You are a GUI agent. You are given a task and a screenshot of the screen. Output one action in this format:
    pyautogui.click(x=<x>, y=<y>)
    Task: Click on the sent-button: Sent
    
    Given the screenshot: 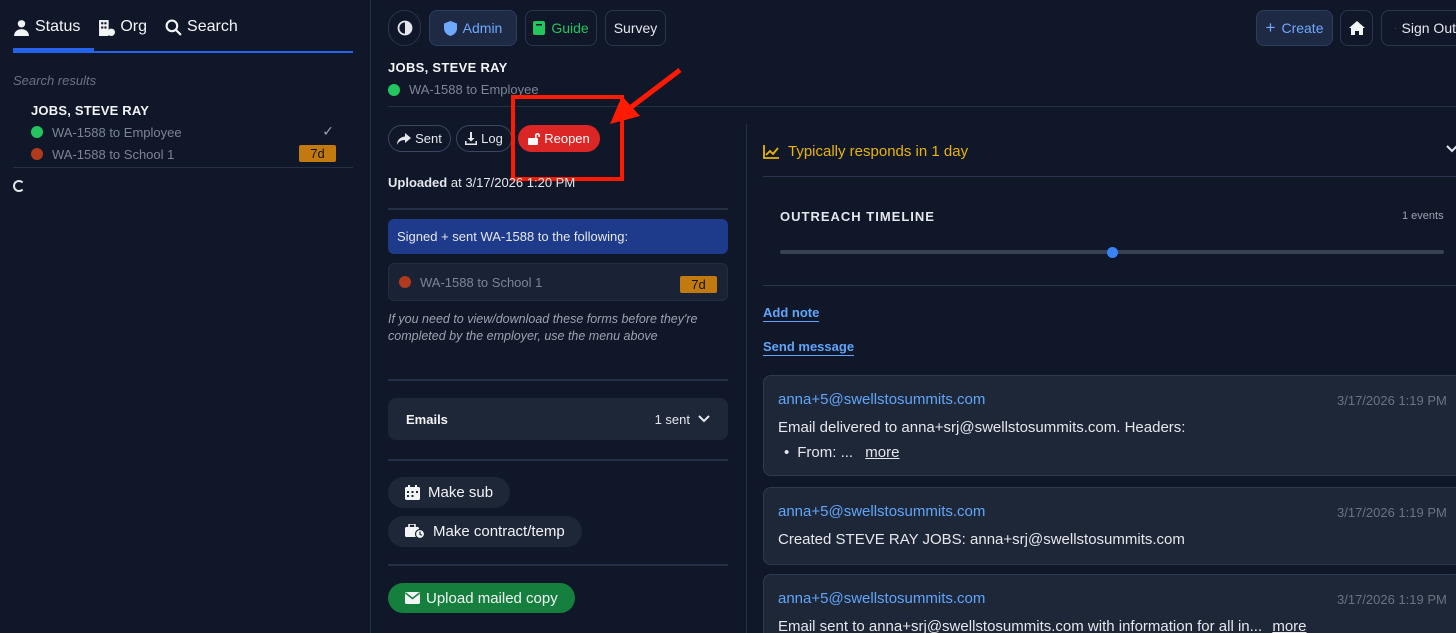 What is the action you would take?
    pyautogui.click(x=419, y=138)
    